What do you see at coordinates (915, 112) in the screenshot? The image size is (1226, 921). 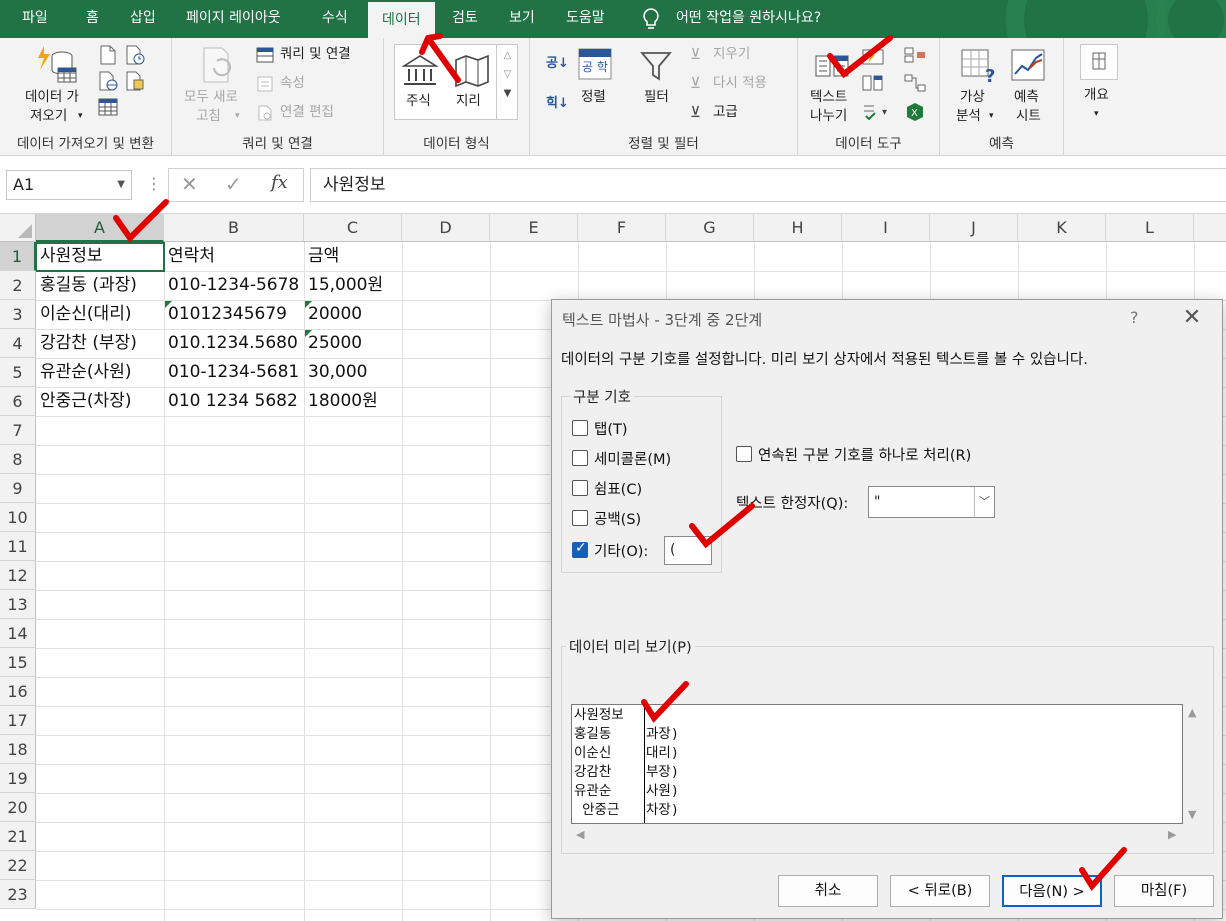 I see `data-model-icon: X` at bounding box center [915, 112].